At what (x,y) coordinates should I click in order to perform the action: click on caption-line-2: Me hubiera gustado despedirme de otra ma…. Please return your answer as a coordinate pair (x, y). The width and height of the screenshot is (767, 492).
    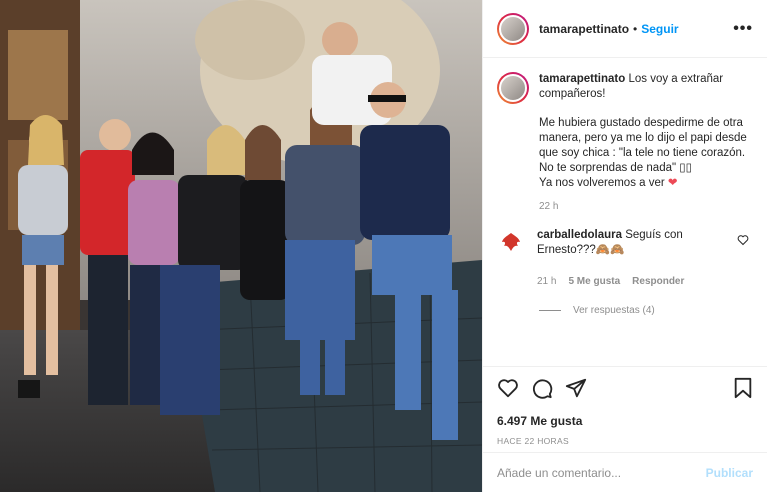
    Looking at the image, I should click on (643, 145).